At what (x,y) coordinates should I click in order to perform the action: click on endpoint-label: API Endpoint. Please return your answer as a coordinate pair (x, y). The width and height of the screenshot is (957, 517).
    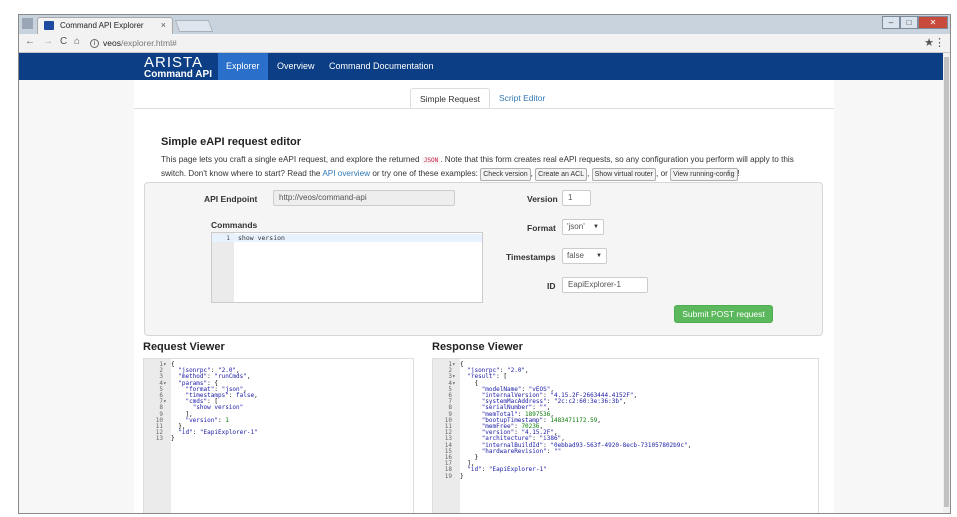
    Looking at the image, I should click on (231, 199).